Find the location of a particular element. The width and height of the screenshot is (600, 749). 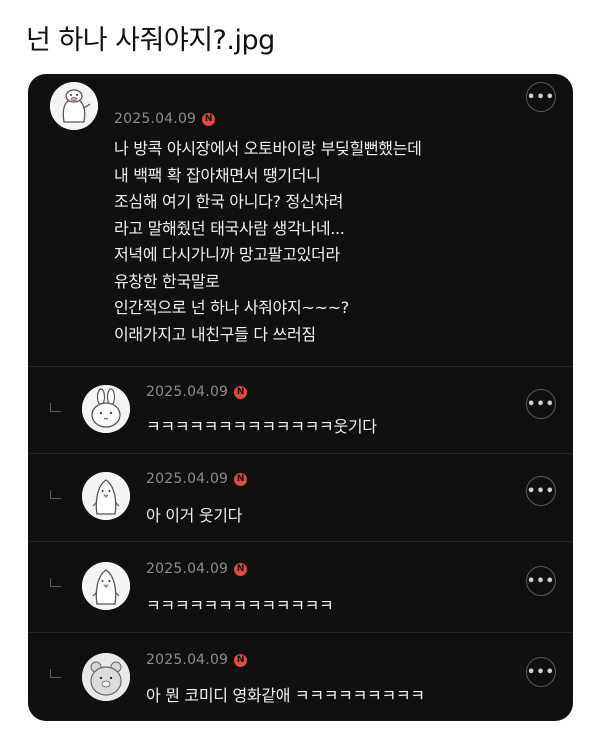

reply-item: 2025.04.09 N ••• 아 뭔 코미디 영화같애 ㅋㅋㅋㅋㅋㅋㅋㅋㅋ is located at coordinates (300, 677).